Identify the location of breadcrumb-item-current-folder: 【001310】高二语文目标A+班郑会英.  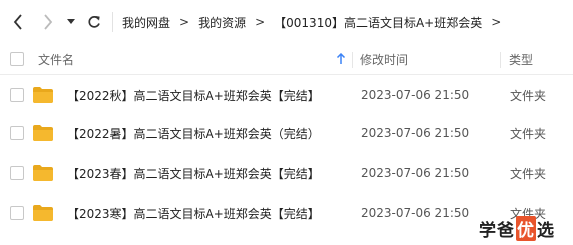
(378, 22).